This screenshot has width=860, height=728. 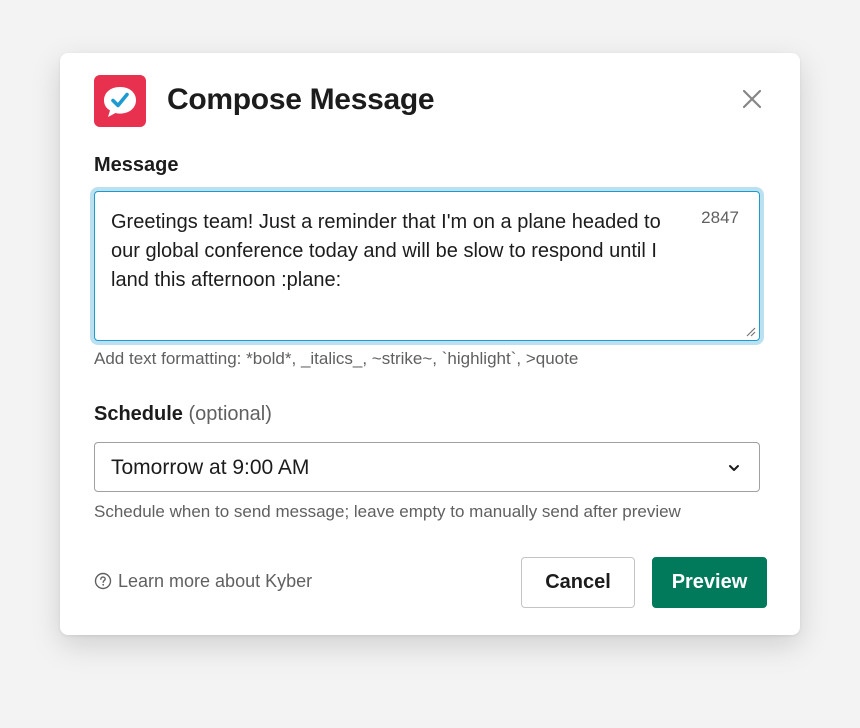 I want to click on cancel-button: Cancel, so click(x=578, y=582).